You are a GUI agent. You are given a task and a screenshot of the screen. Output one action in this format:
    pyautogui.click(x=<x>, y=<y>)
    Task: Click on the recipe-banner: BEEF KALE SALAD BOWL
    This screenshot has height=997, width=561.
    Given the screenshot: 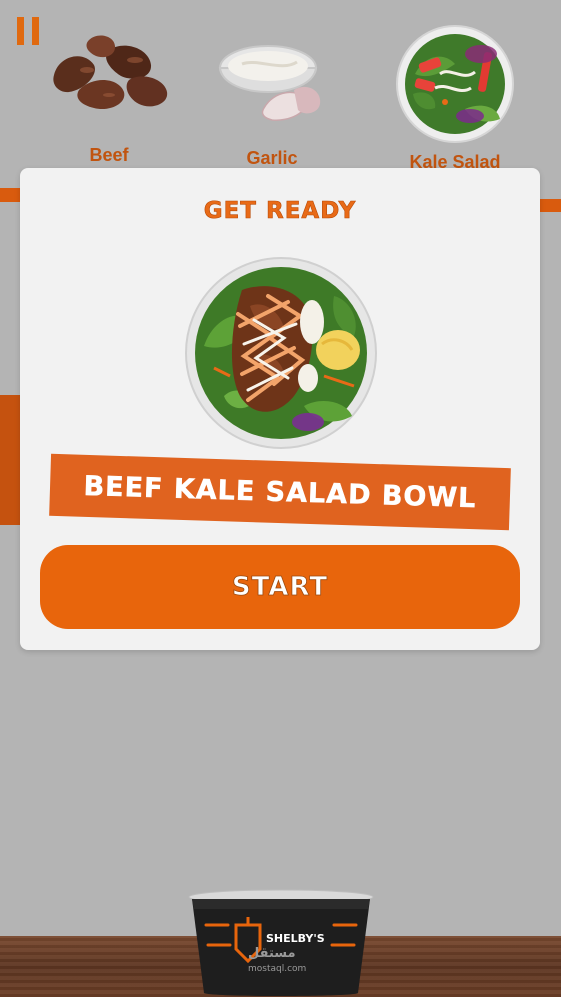 What is the action you would take?
    pyautogui.click(x=280, y=492)
    